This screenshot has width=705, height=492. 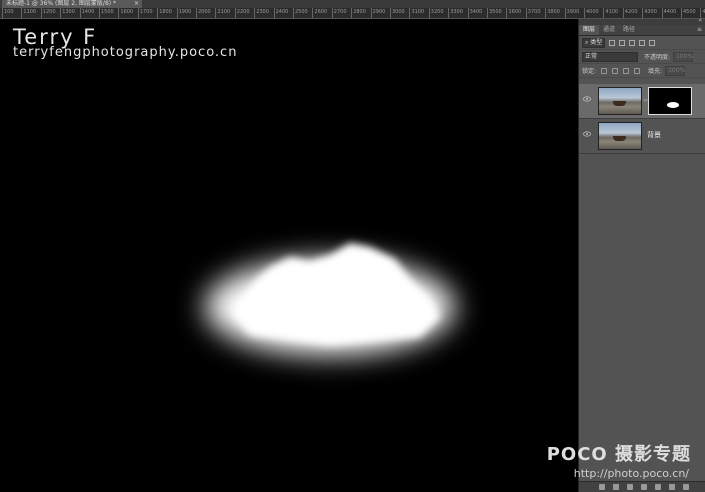 What do you see at coordinates (670, 101) in the screenshot?
I see `layer-mask-thumbnail` at bounding box center [670, 101].